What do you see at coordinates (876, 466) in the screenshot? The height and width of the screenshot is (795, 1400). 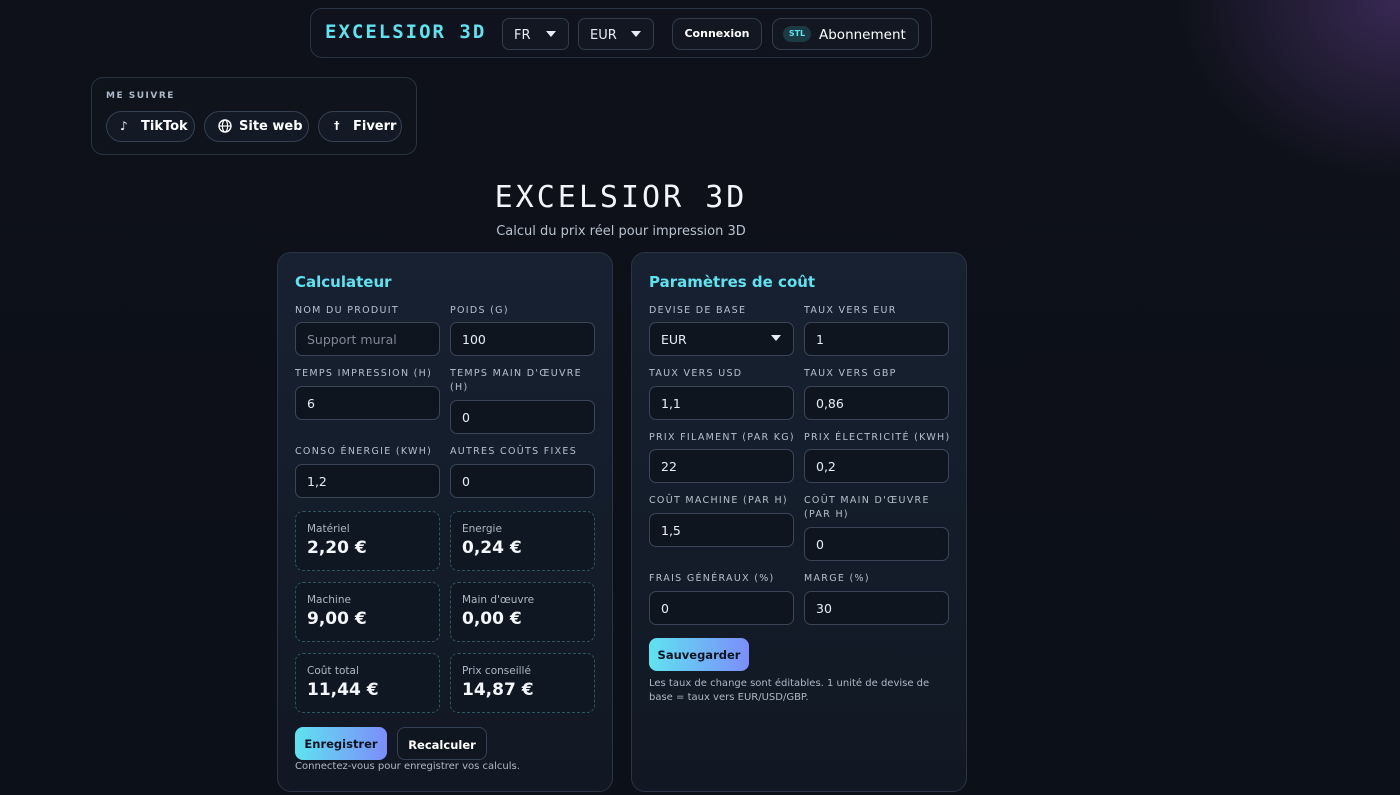 I see `electricity-price-input: 0,2` at bounding box center [876, 466].